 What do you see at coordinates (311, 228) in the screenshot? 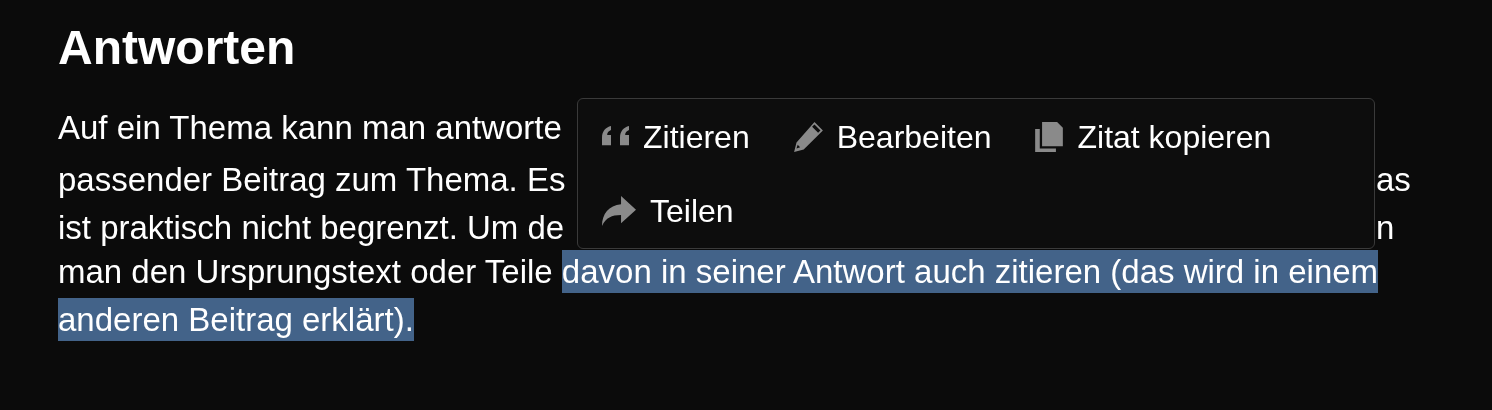
I see `paragraph-text: ist praktisch nicht begrenzt. Um de` at bounding box center [311, 228].